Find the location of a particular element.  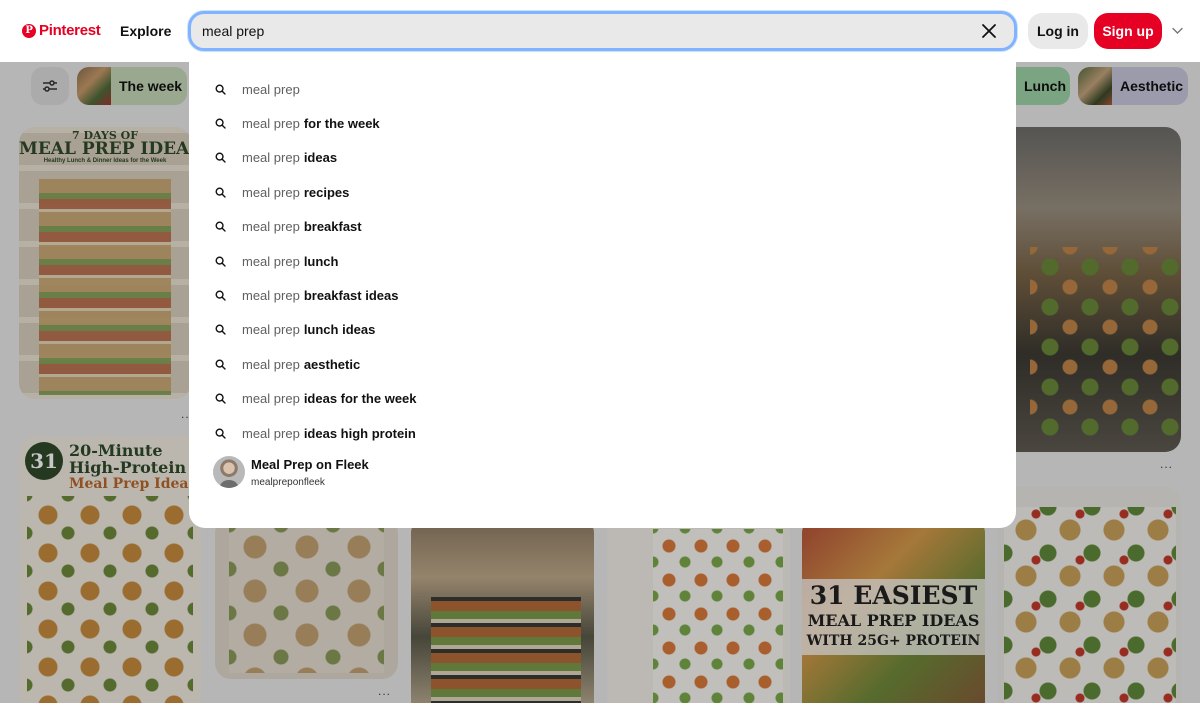

search-bar is located at coordinates (602, 31).